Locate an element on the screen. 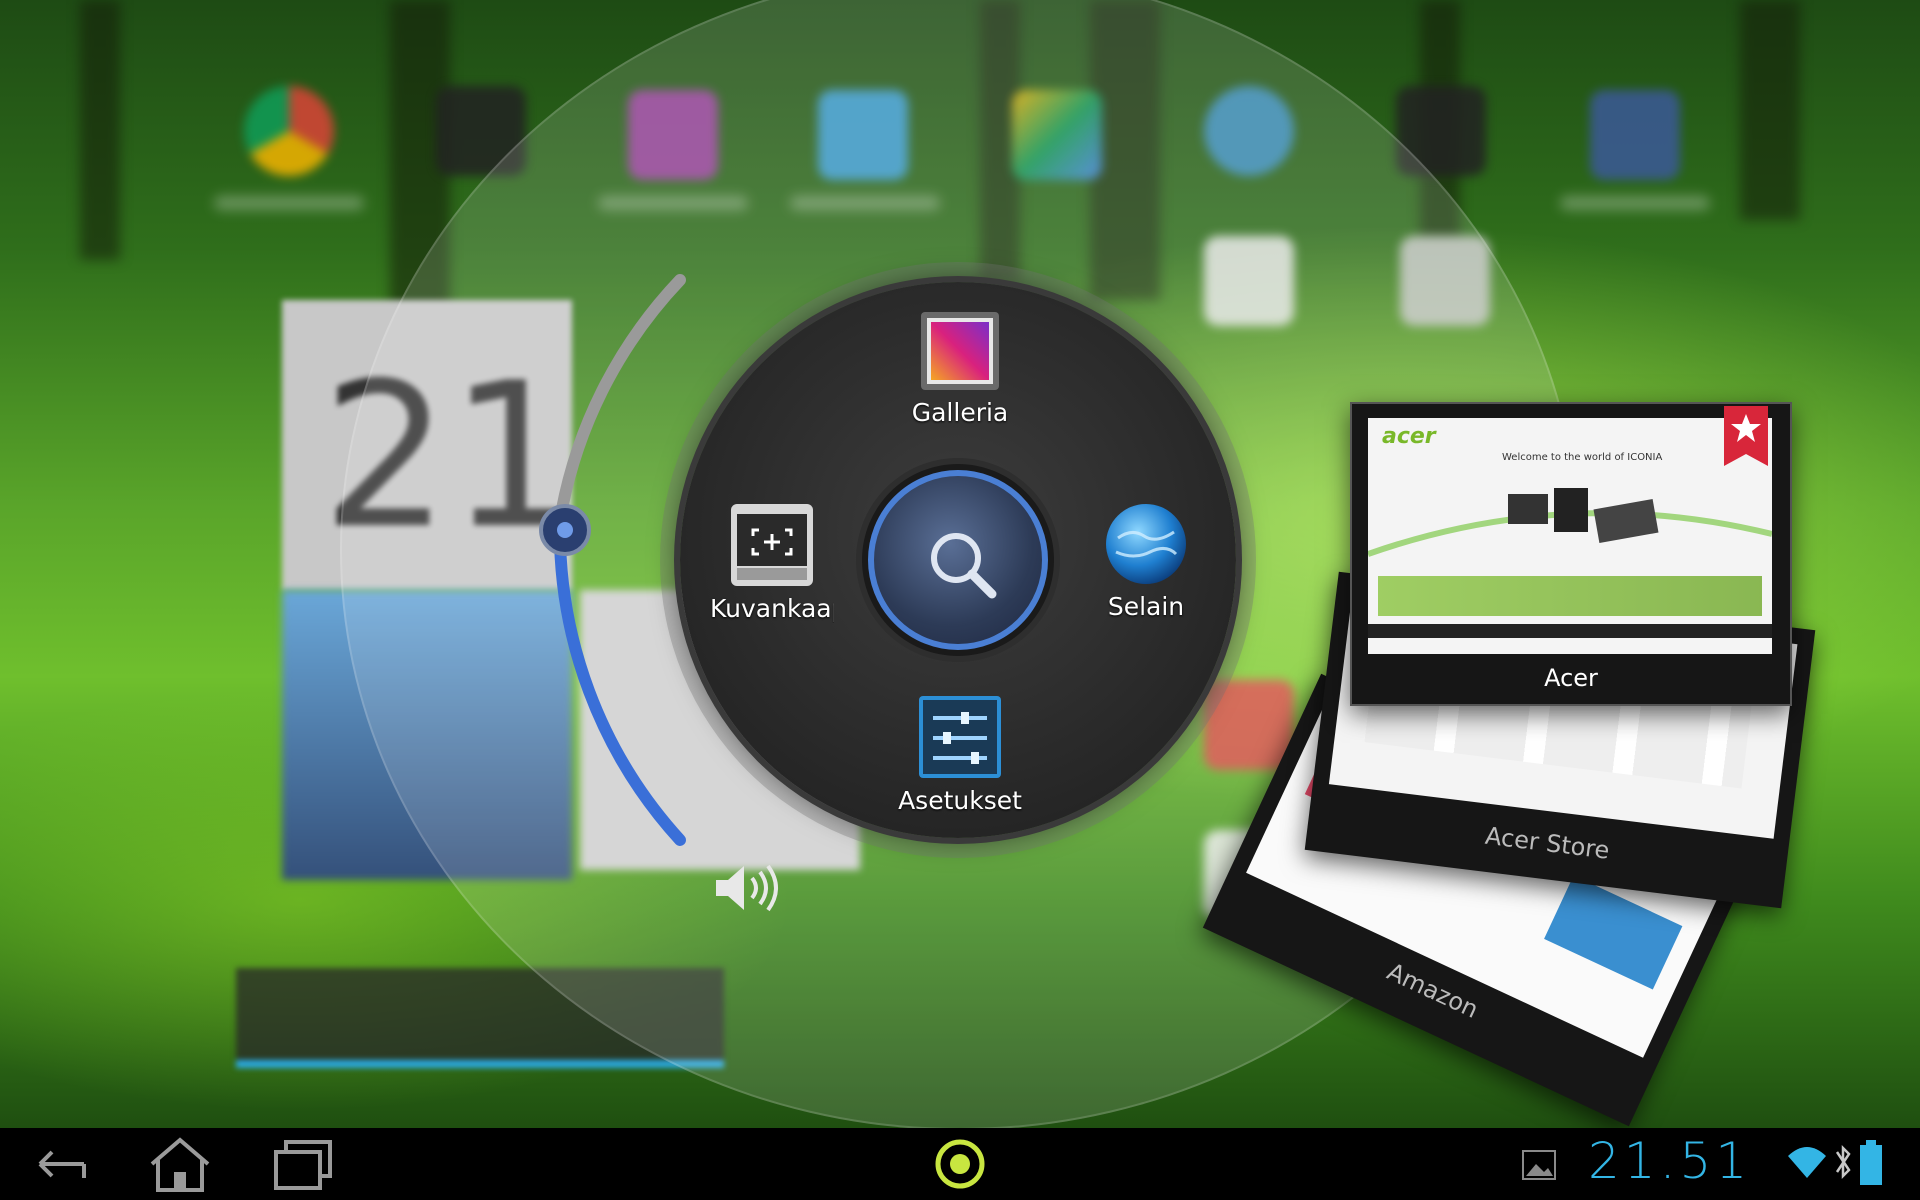 The image size is (1920, 1200). speaker-icon is located at coordinates (747, 888).